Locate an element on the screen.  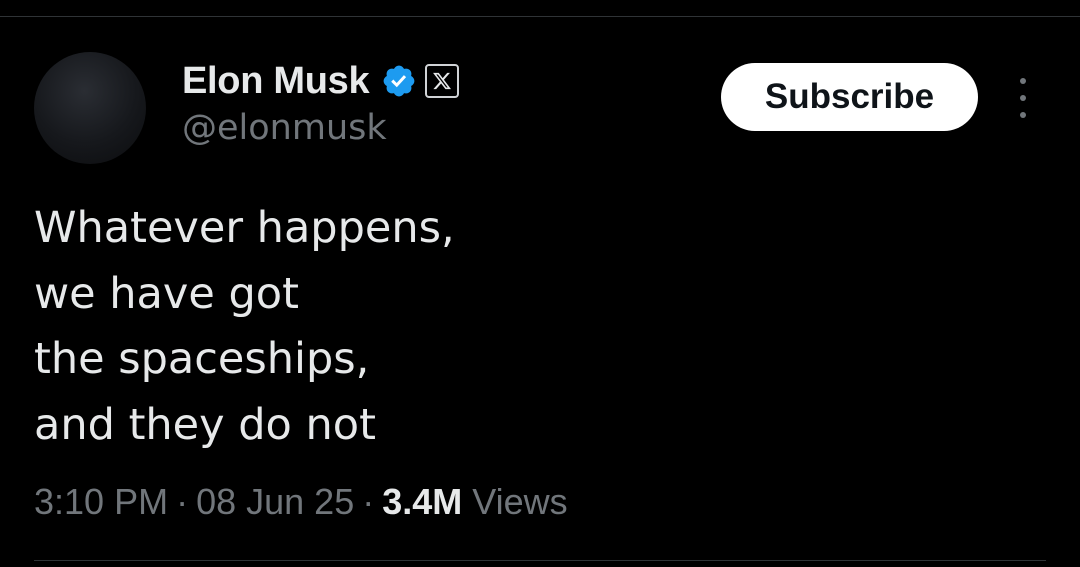
more-options-icon is located at coordinates (1023, 98).